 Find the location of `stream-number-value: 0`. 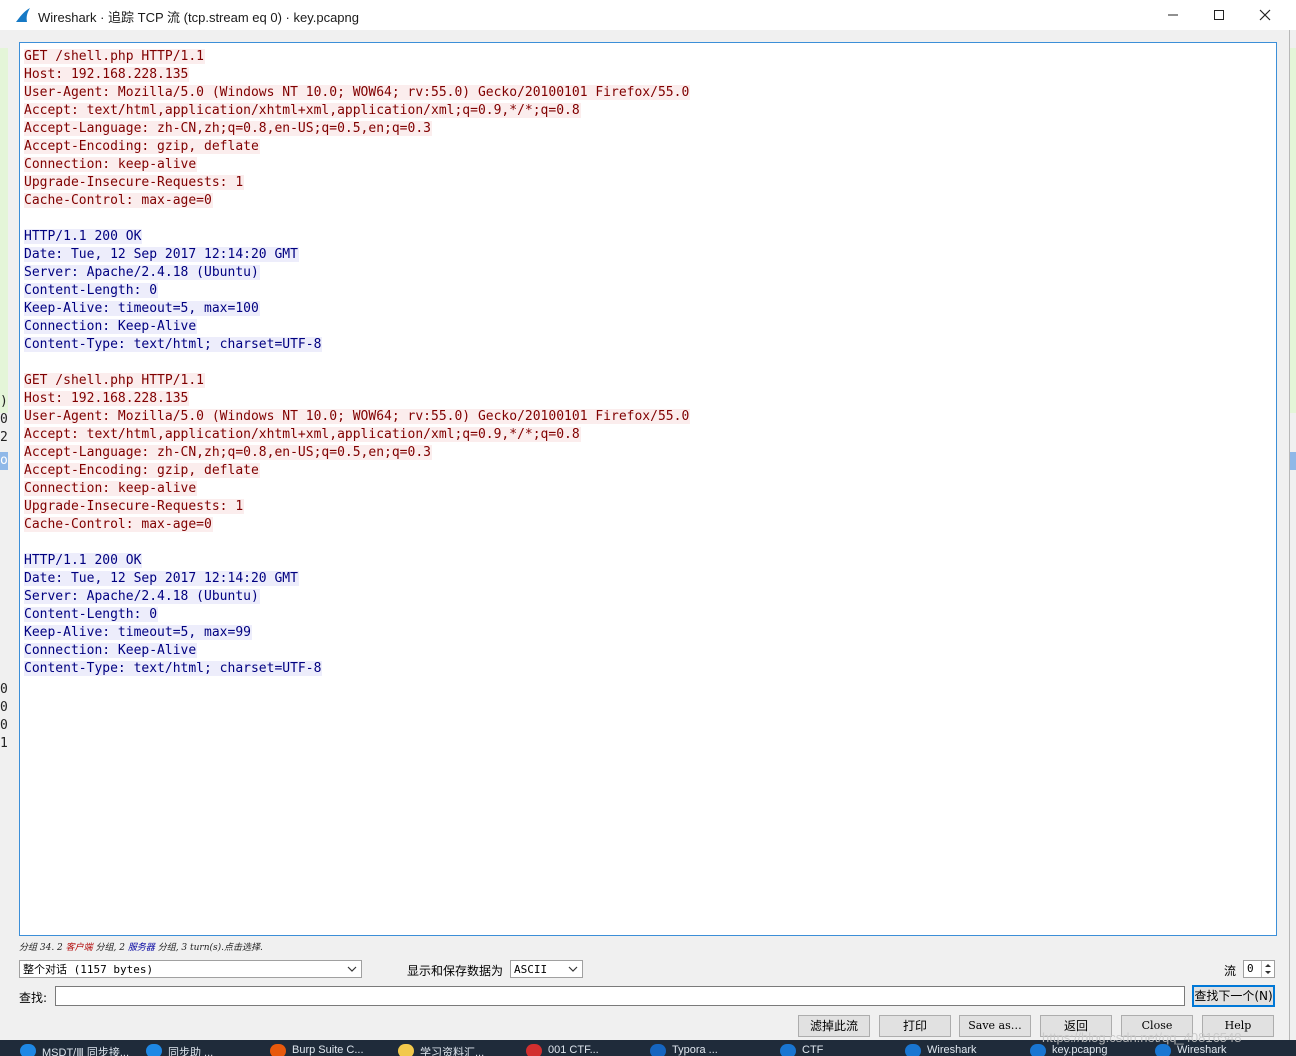

stream-number-value: 0 is located at coordinates (1250, 968).